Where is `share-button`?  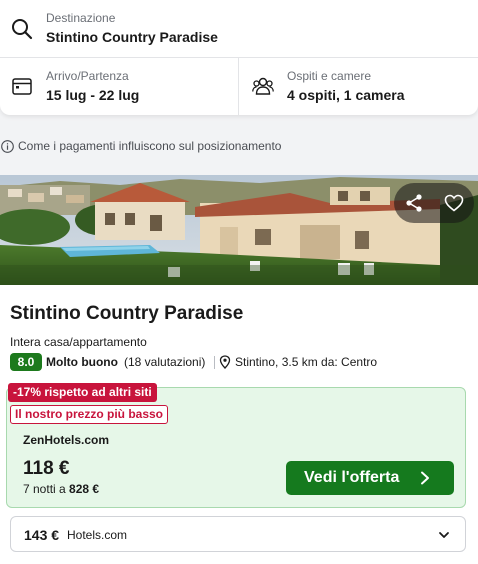
share-button is located at coordinates (414, 203).